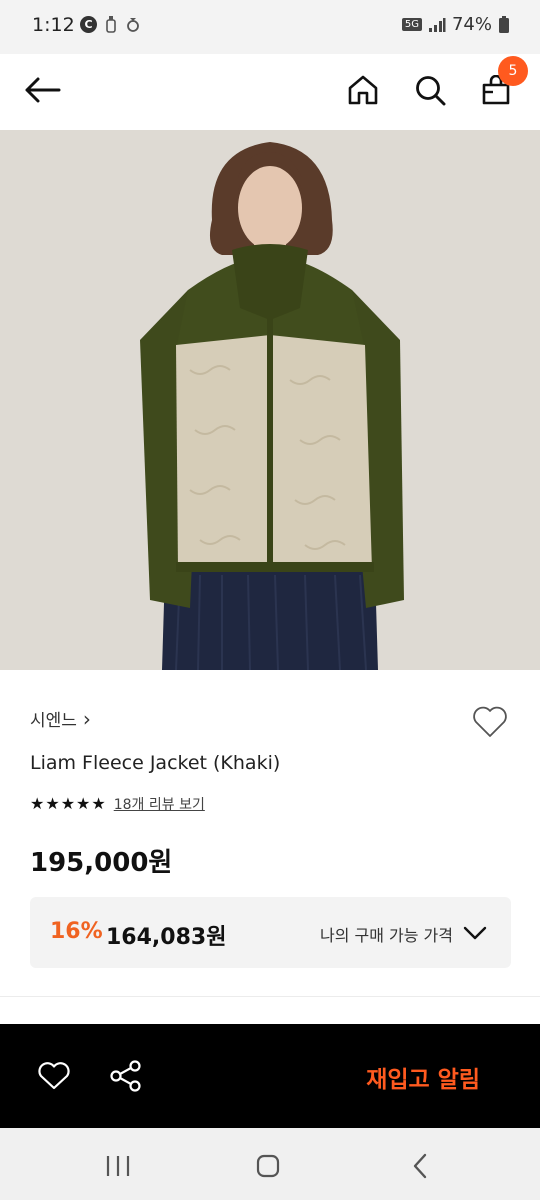  What do you see at coordinates (166, 937) in the screenshot?
I see `discount-price: 164,083원` at bounding box center [166, 937].